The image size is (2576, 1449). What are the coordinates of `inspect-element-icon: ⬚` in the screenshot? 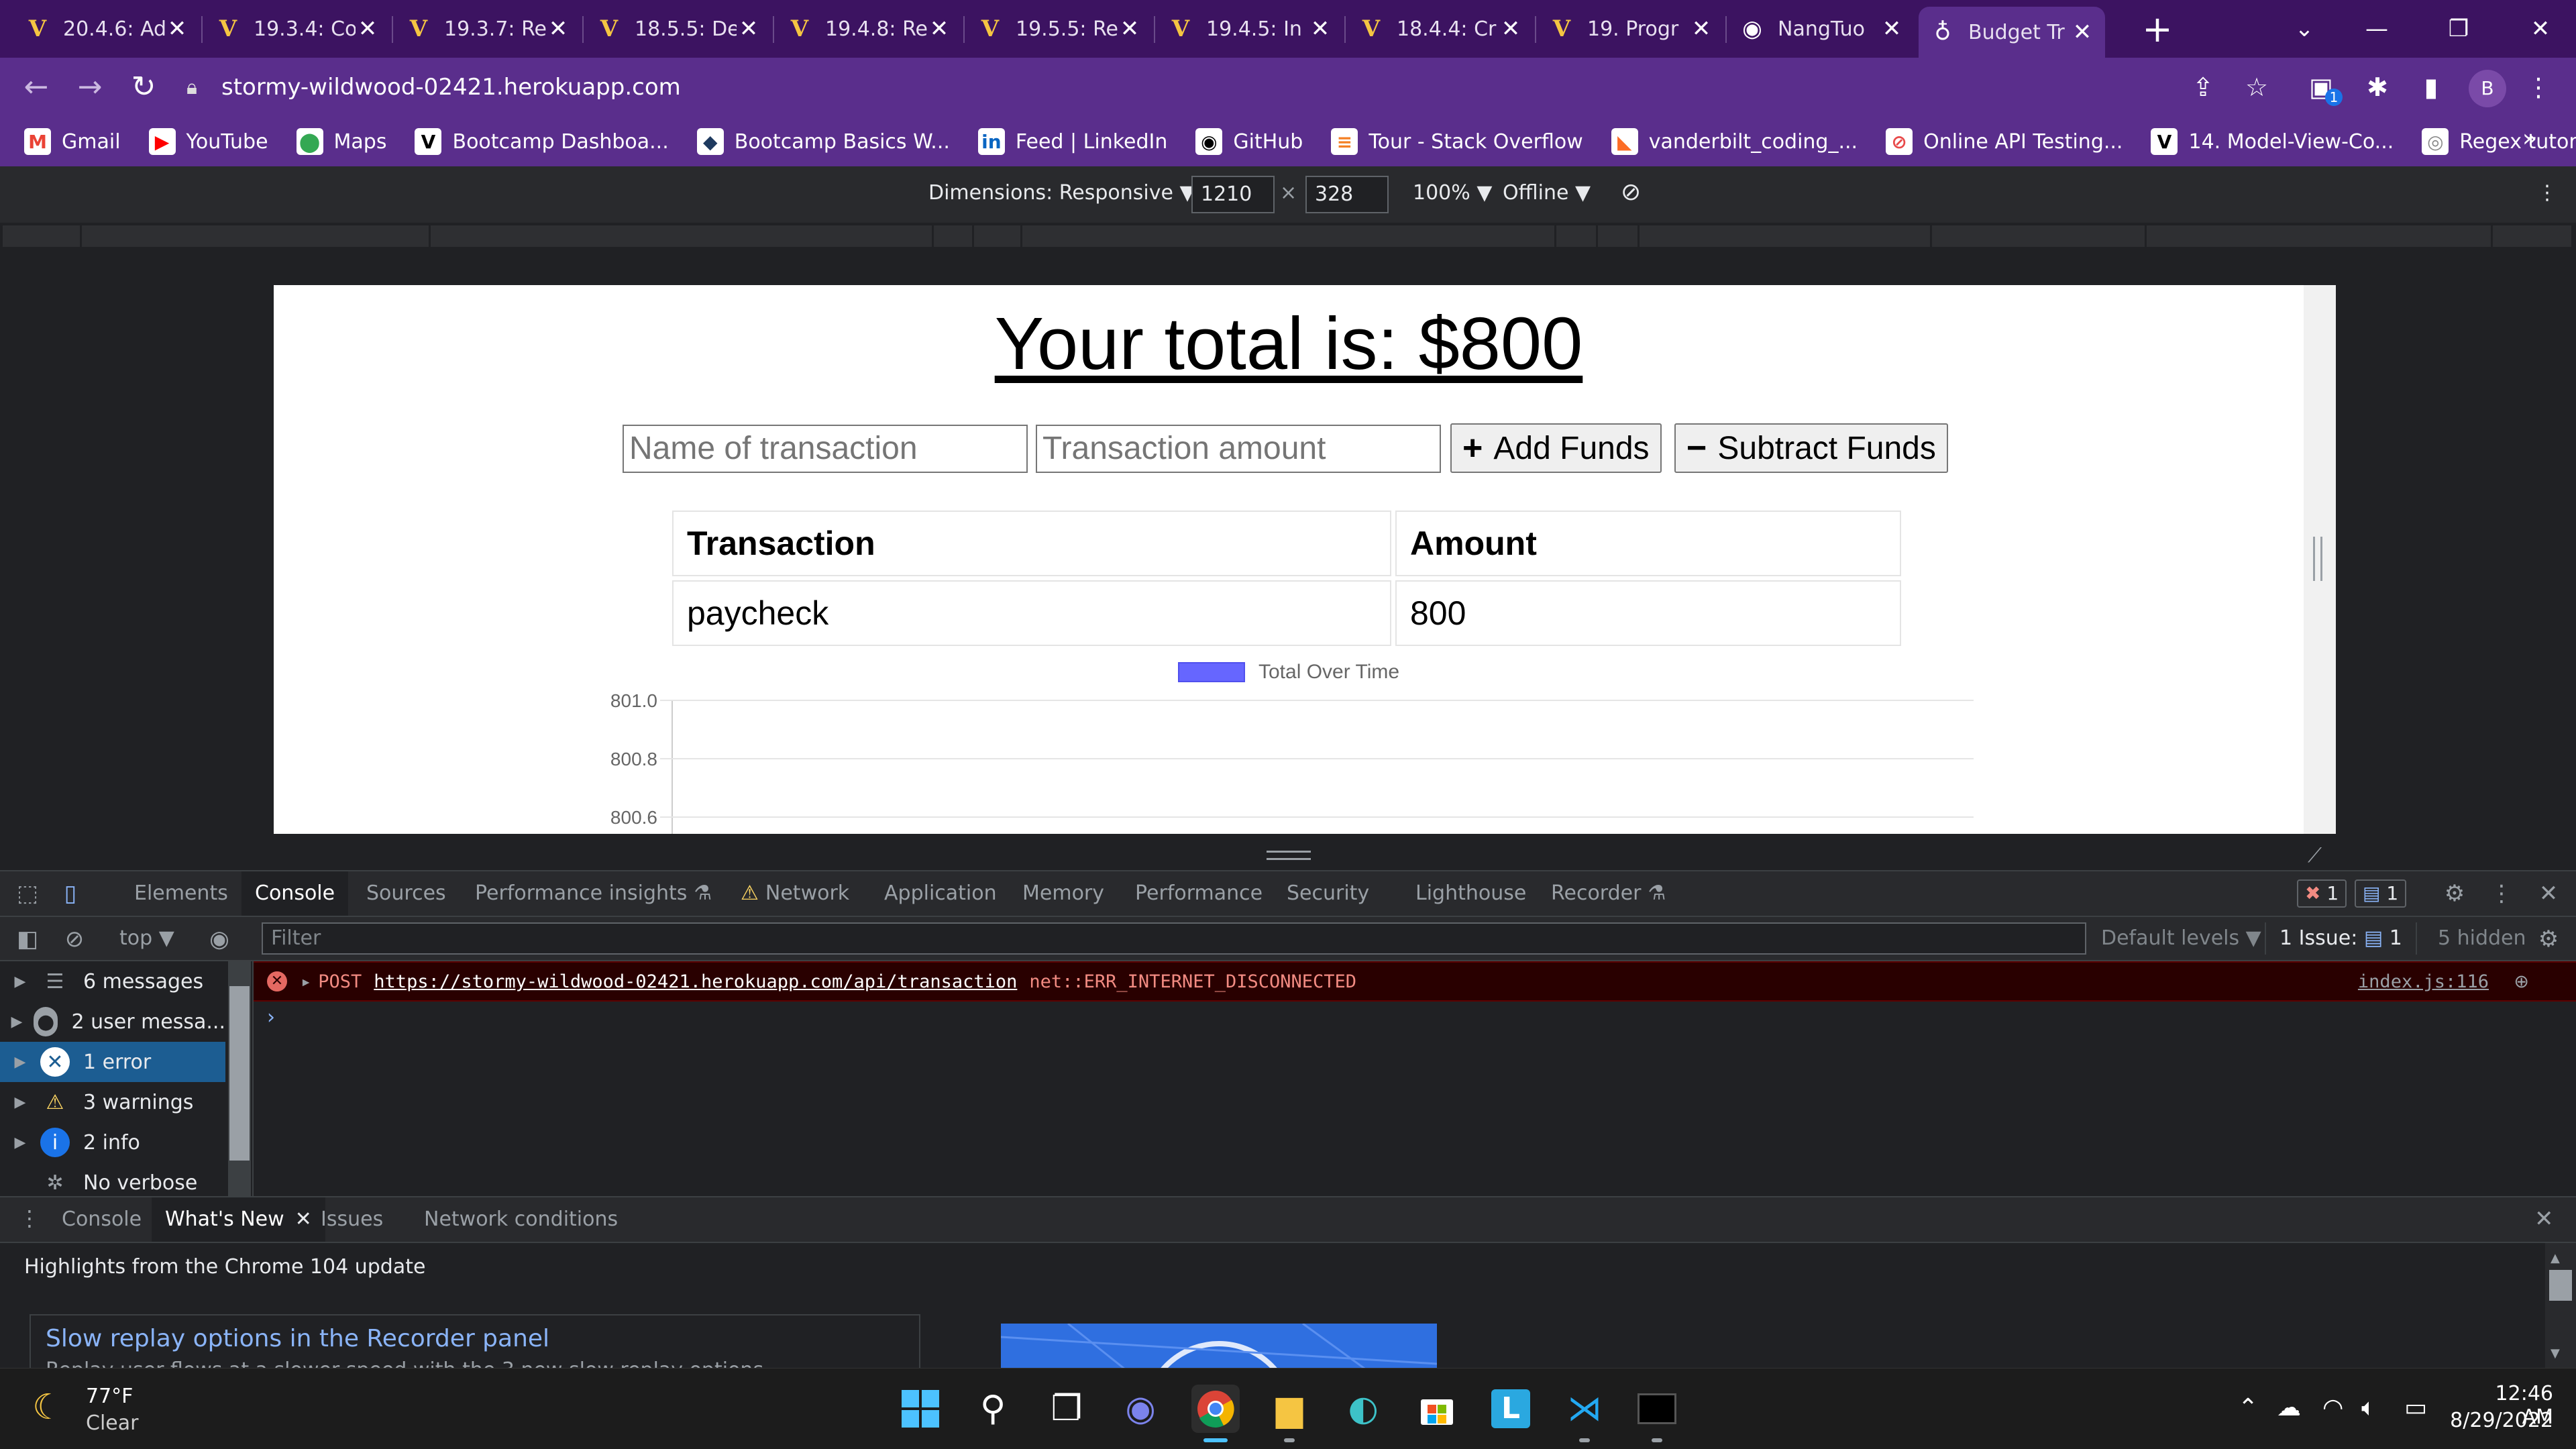 It's located at (27, 893).